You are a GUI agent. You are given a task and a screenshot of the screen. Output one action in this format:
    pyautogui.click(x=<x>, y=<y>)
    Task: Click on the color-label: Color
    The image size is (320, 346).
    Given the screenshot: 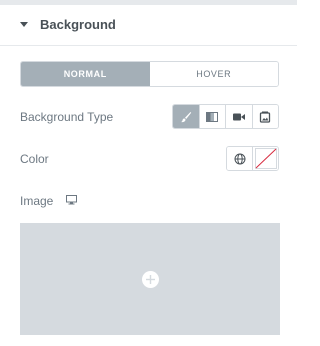 What is the action you would take?
    pyautogui.click(x=34, y=159)
    